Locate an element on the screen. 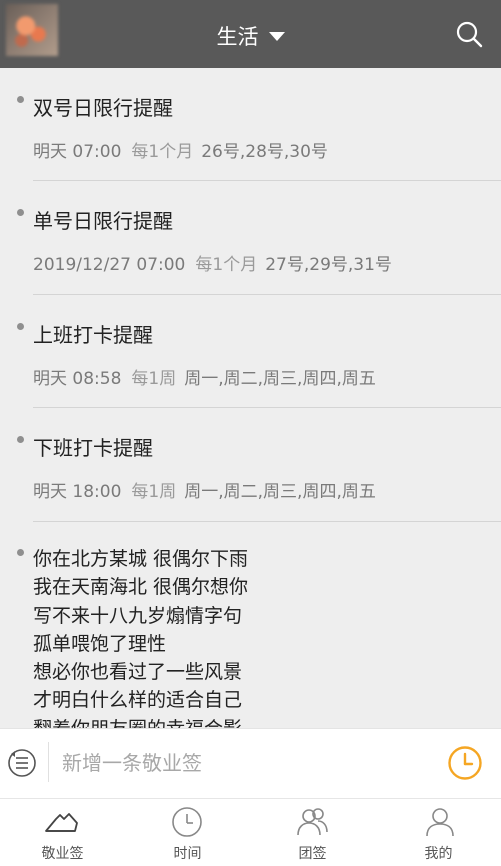  category-selector: 生活 is located at coordinates (250, 36).